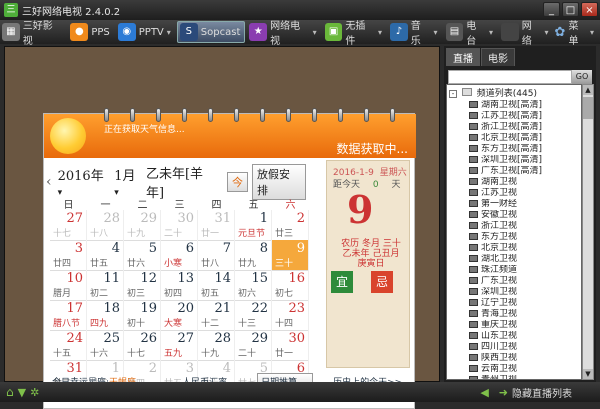 The height and width of the screenshot is (409, 600). Describe the element at coordinates (279, 182) in the screenshot. I see `holiday-button: 放假安排` at that location.